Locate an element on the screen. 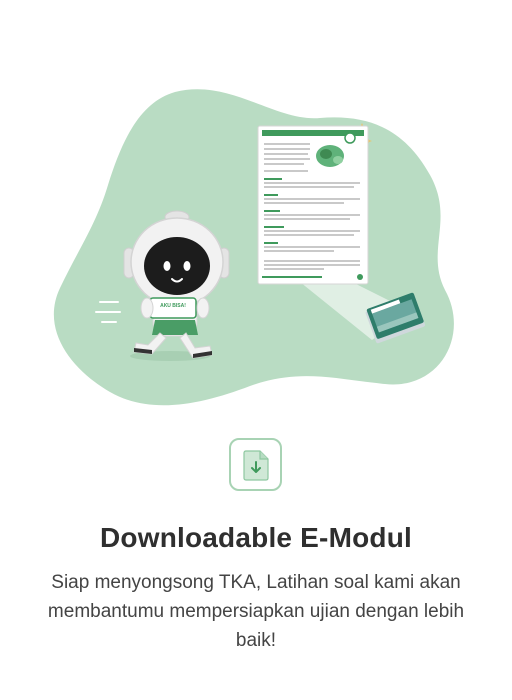  download-file-icon is located at coordinates (255, 464).